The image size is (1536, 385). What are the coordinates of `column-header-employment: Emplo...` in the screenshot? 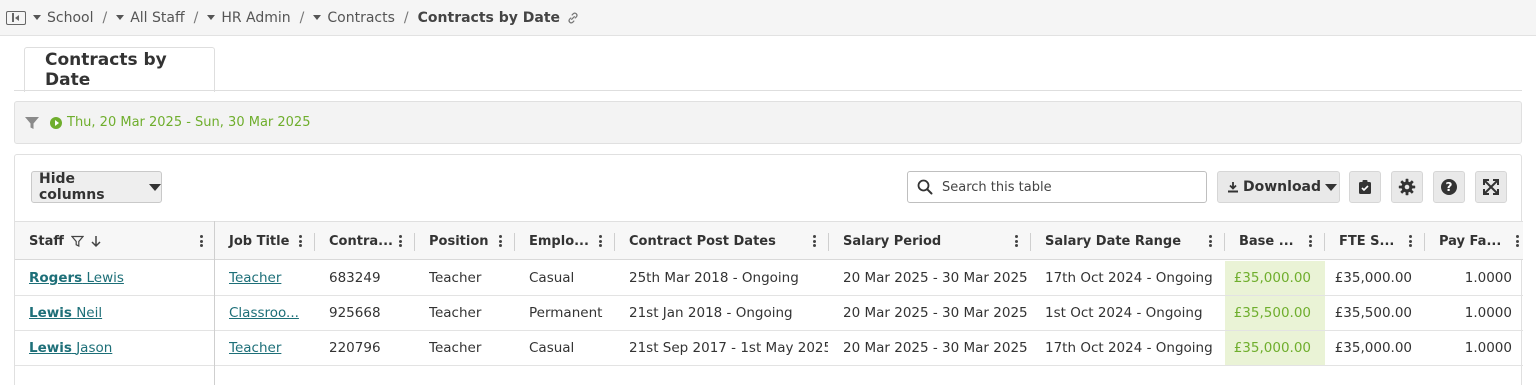 It's located at (571, 241).